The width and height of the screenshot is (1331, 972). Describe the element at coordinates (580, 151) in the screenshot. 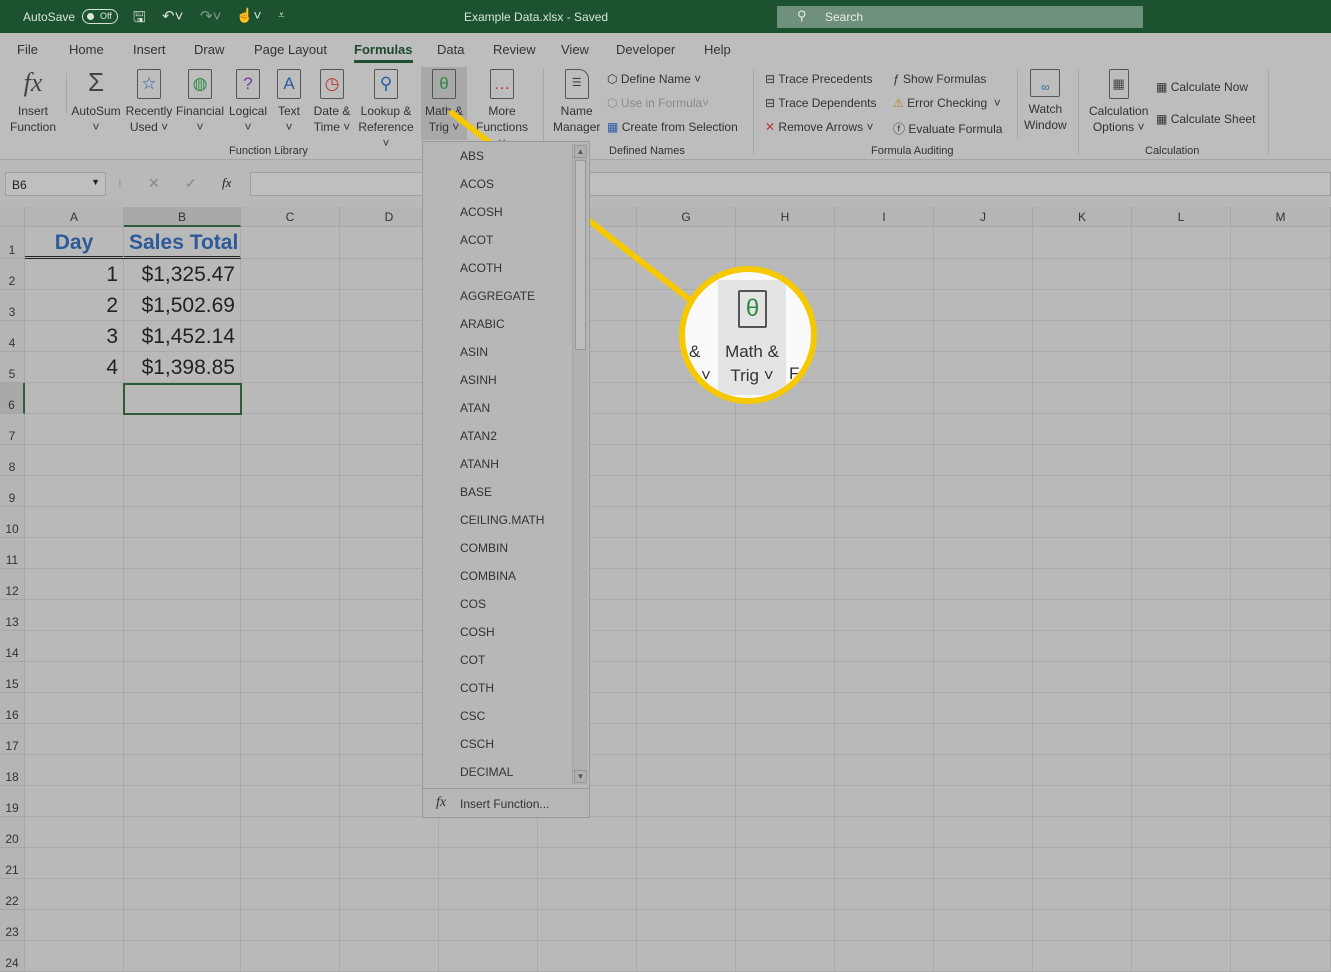

I see `scroll-up-icon: ▲` at that location.